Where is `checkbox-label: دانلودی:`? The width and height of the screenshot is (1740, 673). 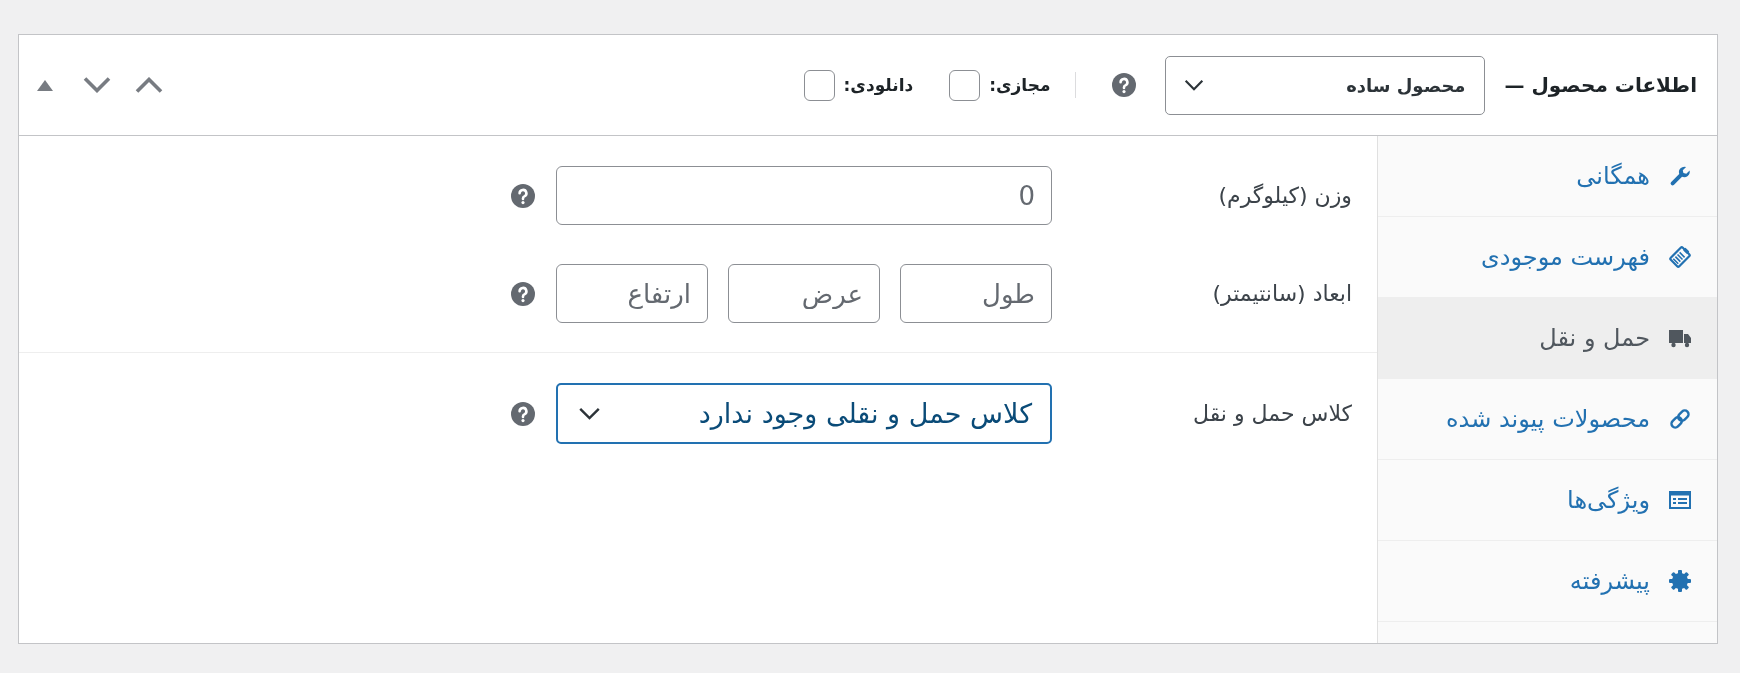 checkbox-label: دانلودی: is located at coordinates (878, 85).